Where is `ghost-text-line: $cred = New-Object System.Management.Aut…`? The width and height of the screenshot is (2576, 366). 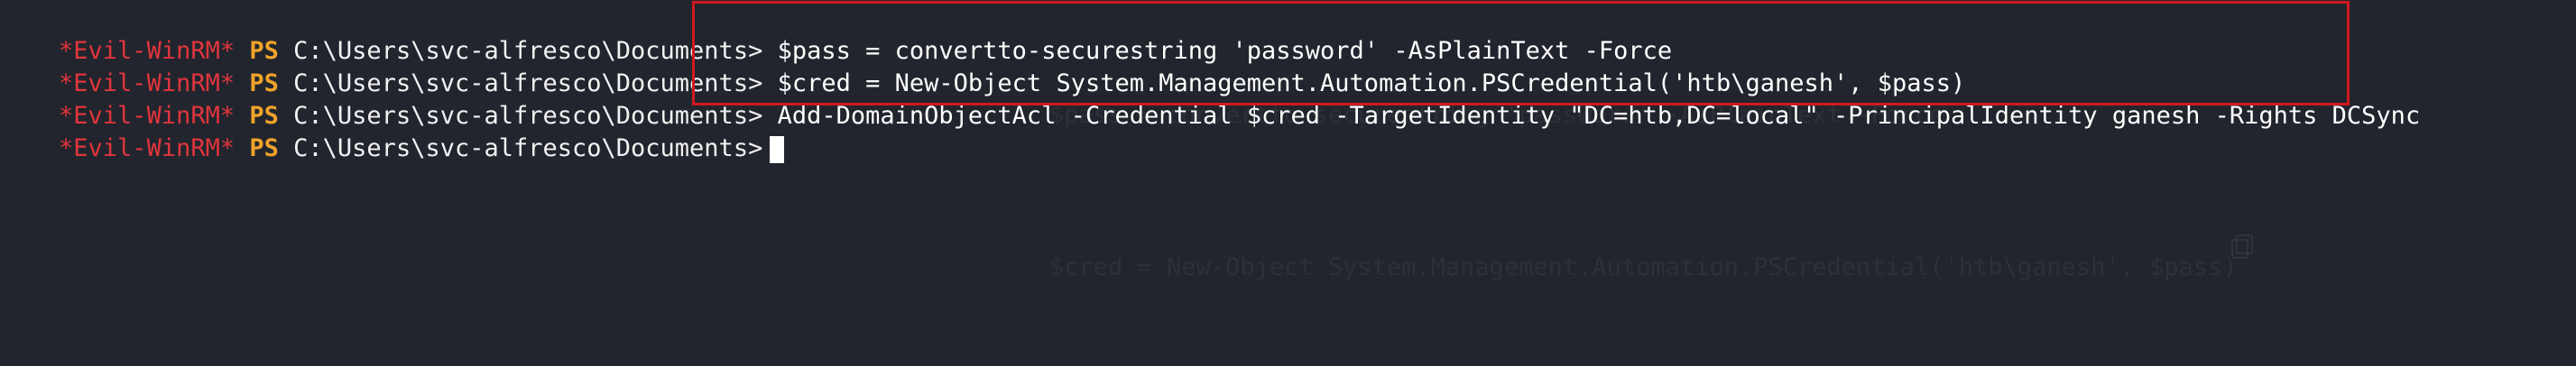 ghost-text-line: $cred = New-Object System.Management.Aut… is located at coordinates (1643, 267).